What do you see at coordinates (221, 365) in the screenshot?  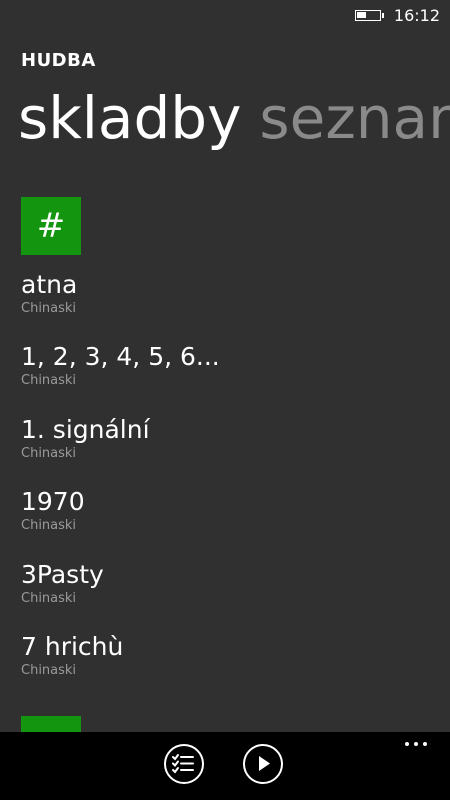 I see `list-item: 1, 2, 3, 4, 5, 6... Chinaski` at bounding box center [221, 365].